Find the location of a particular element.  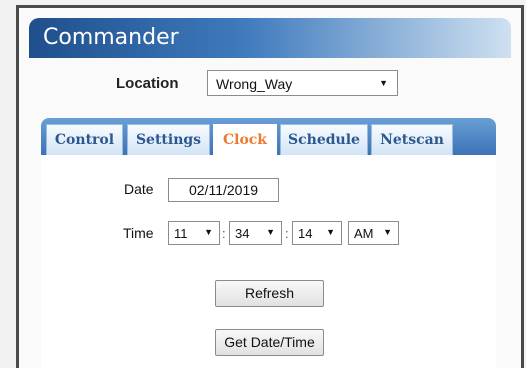

minute-select: 34 ▼ is located at coordinates (255, 233).